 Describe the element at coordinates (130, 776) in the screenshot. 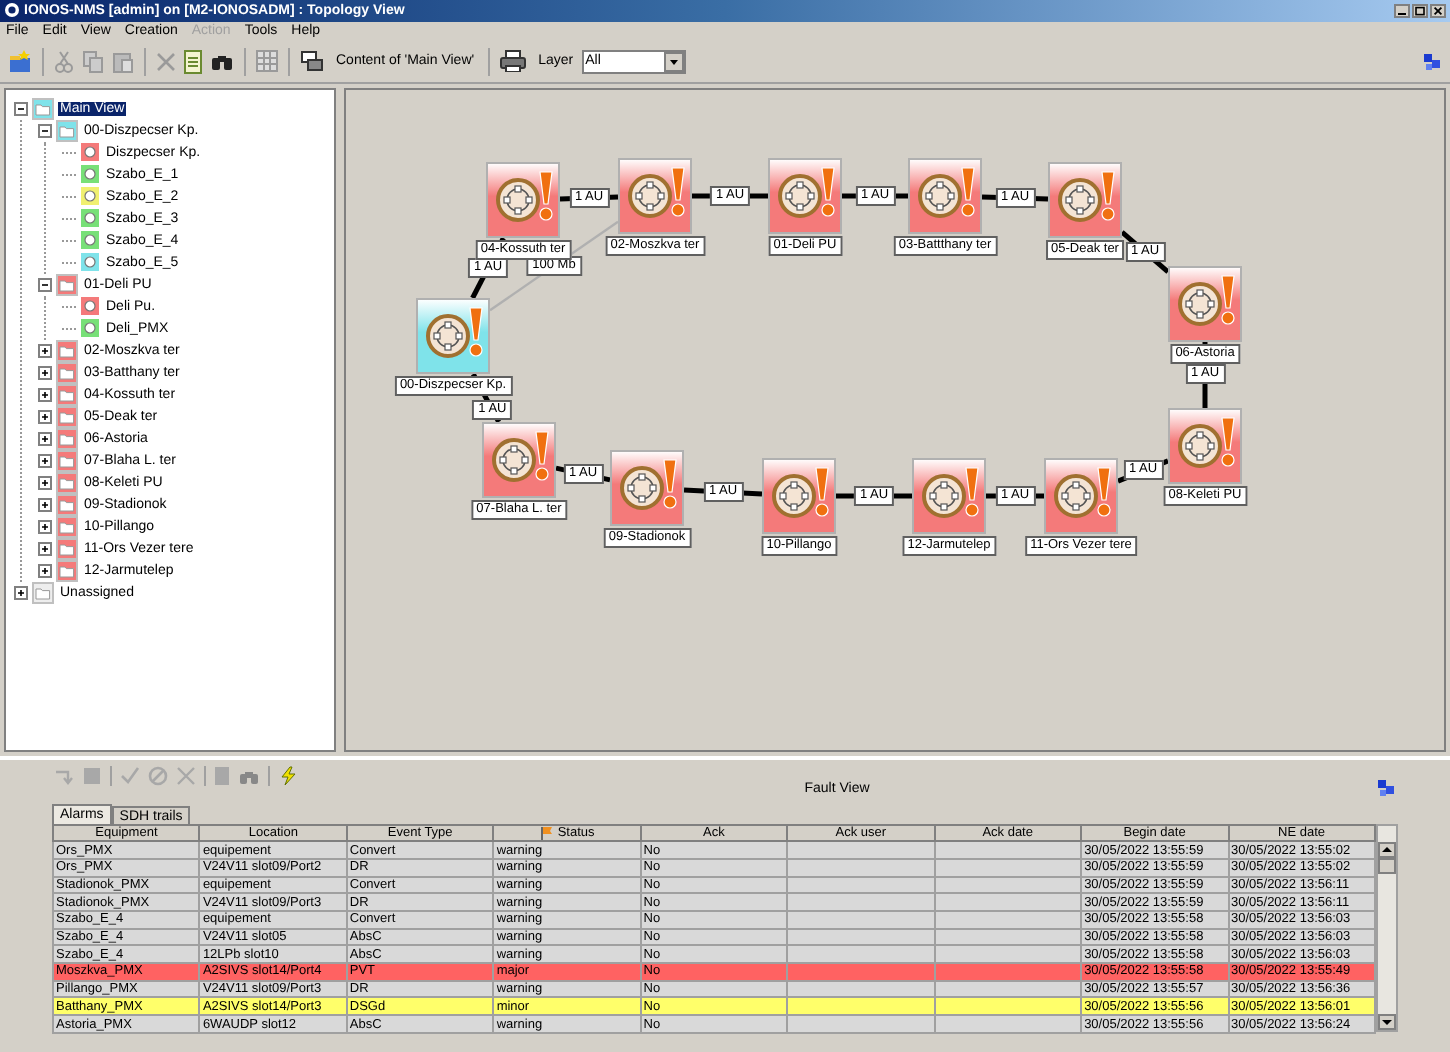

I see `check-icon` at that location.